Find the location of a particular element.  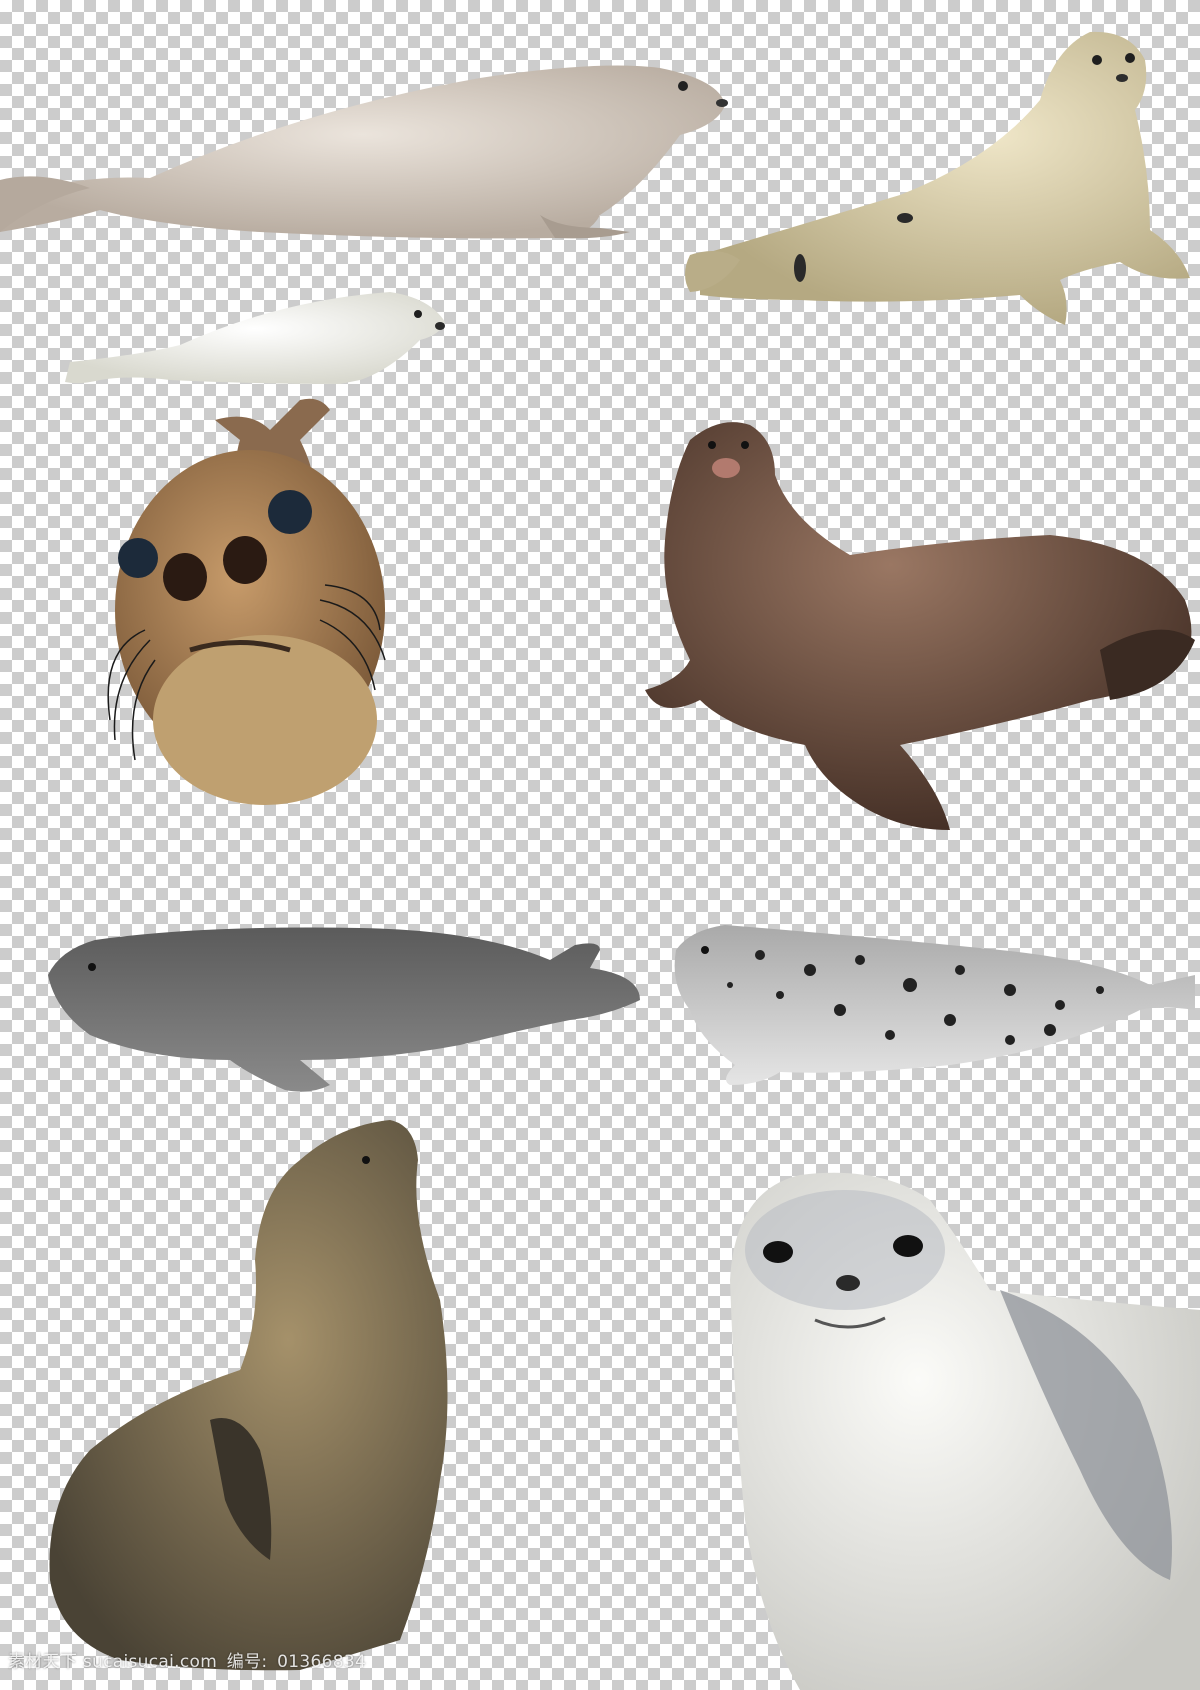

watermark-site: 素材天下 sucaisucai.com is located at coordinates (113, 1662).